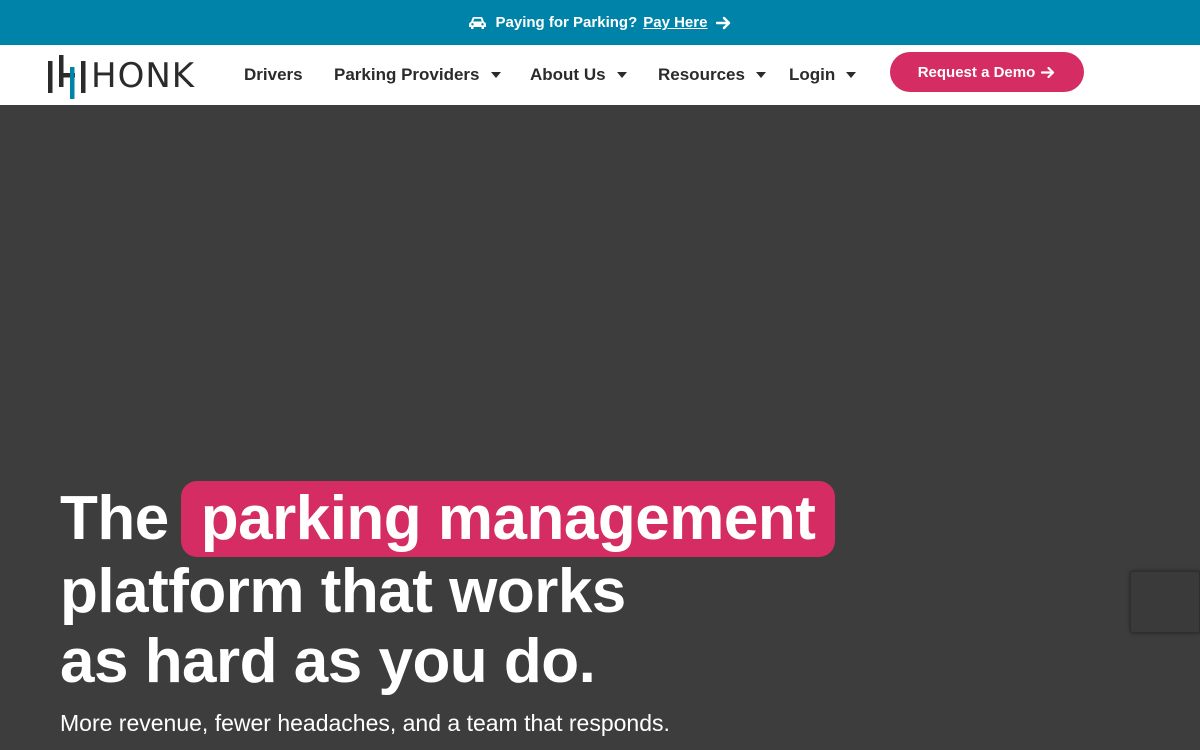  What do you see at coordinates (67, 77) in the screenshot?
I see `honk-logo-mark-icon` at bounding box center [67, 77].